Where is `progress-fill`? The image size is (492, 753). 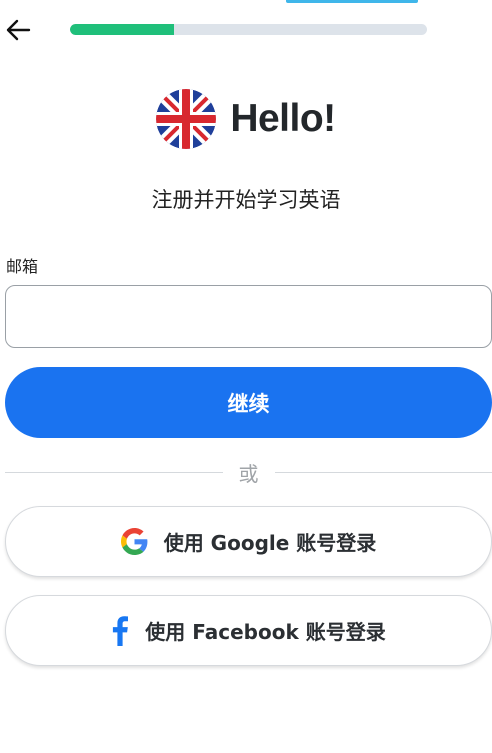 progress-fill is located at coordinates (122, 29).